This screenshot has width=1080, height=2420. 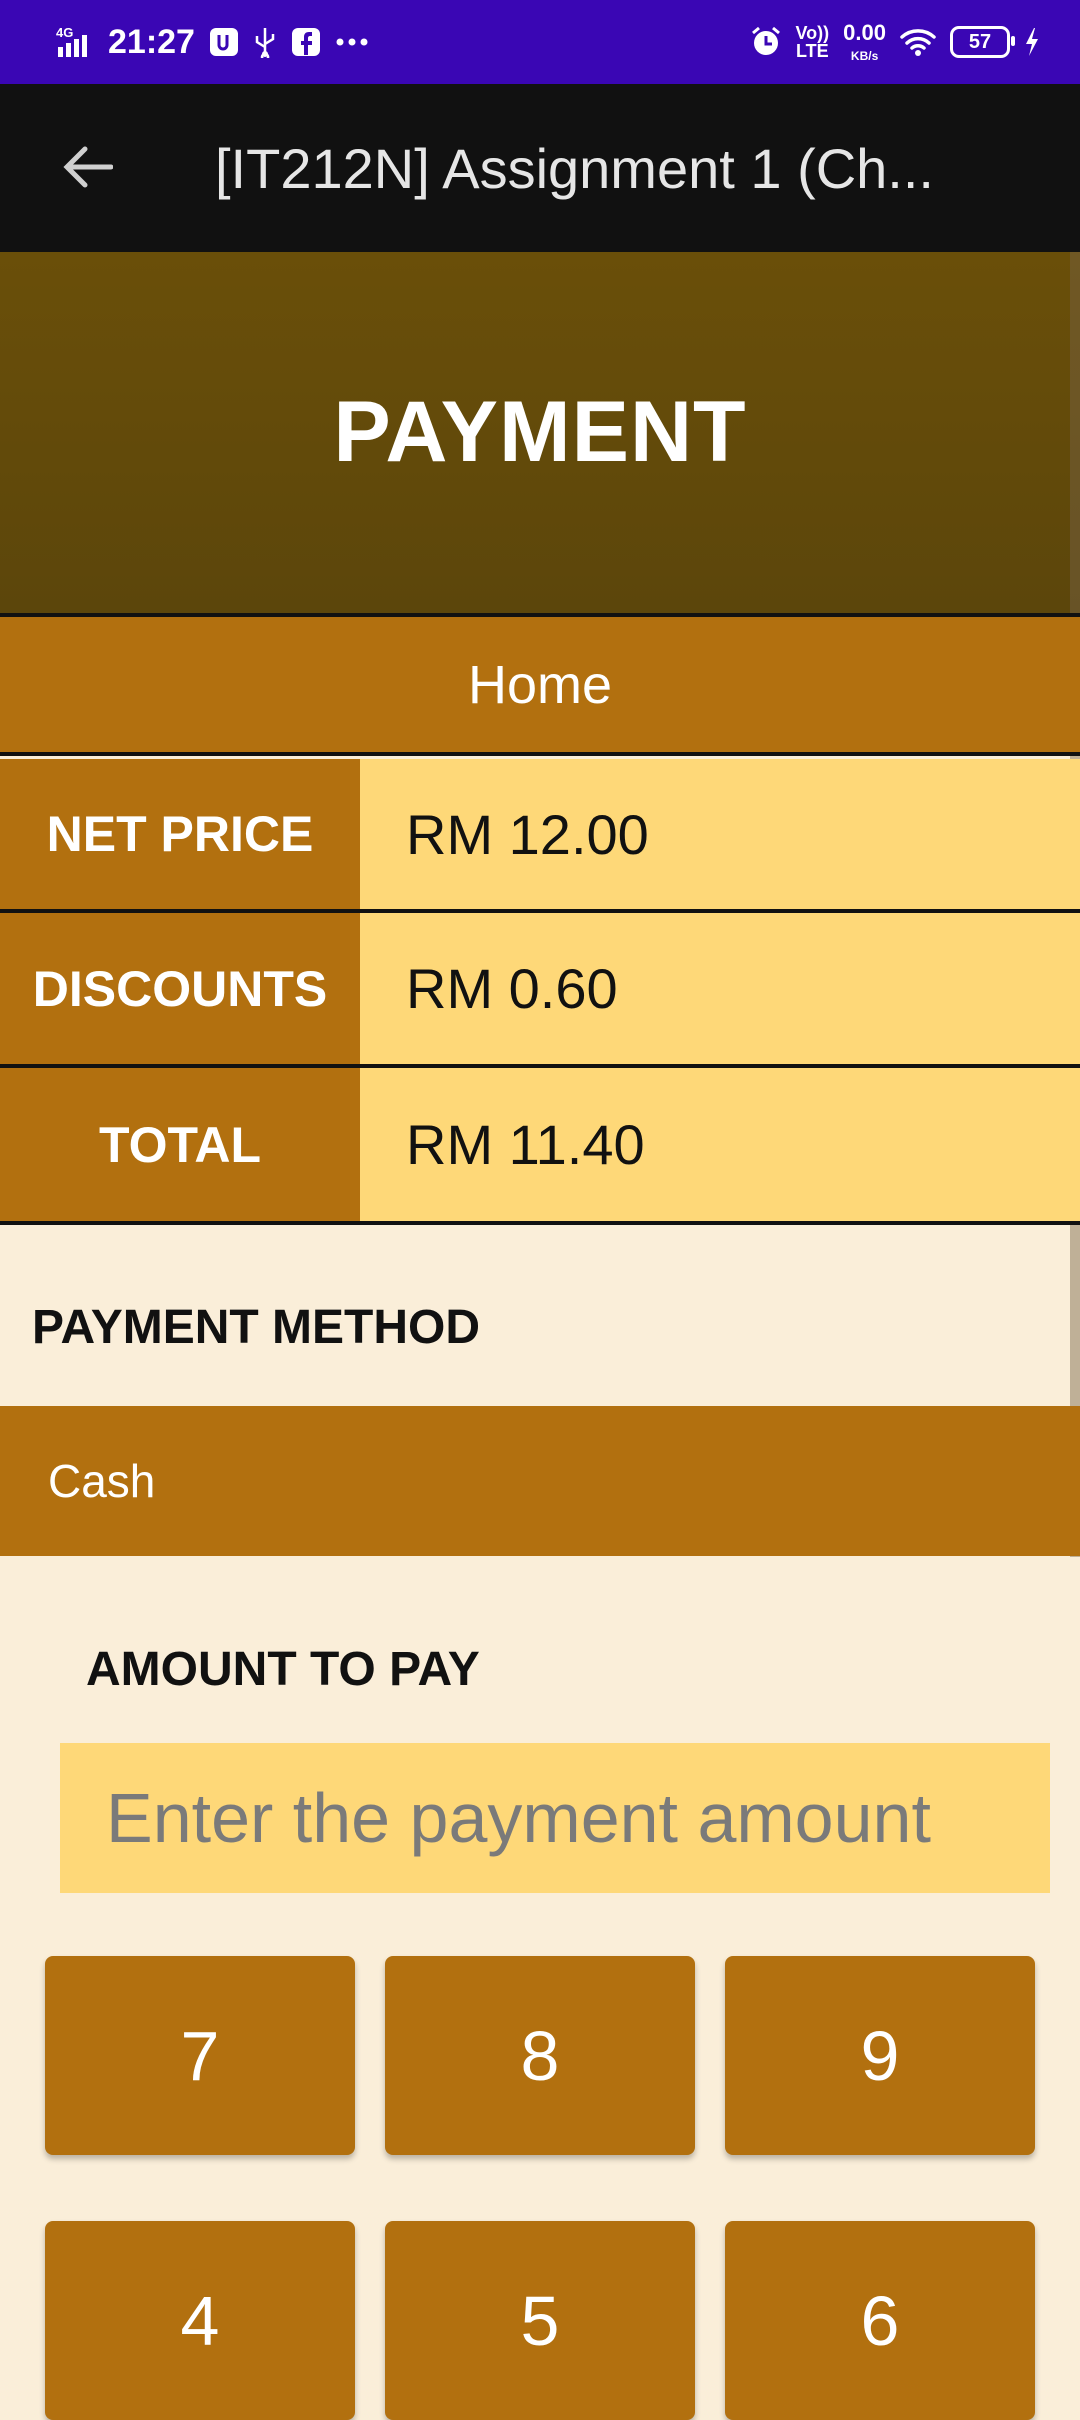 I want to click on keypad-key-8: 8, so click(x=540, y=2055).